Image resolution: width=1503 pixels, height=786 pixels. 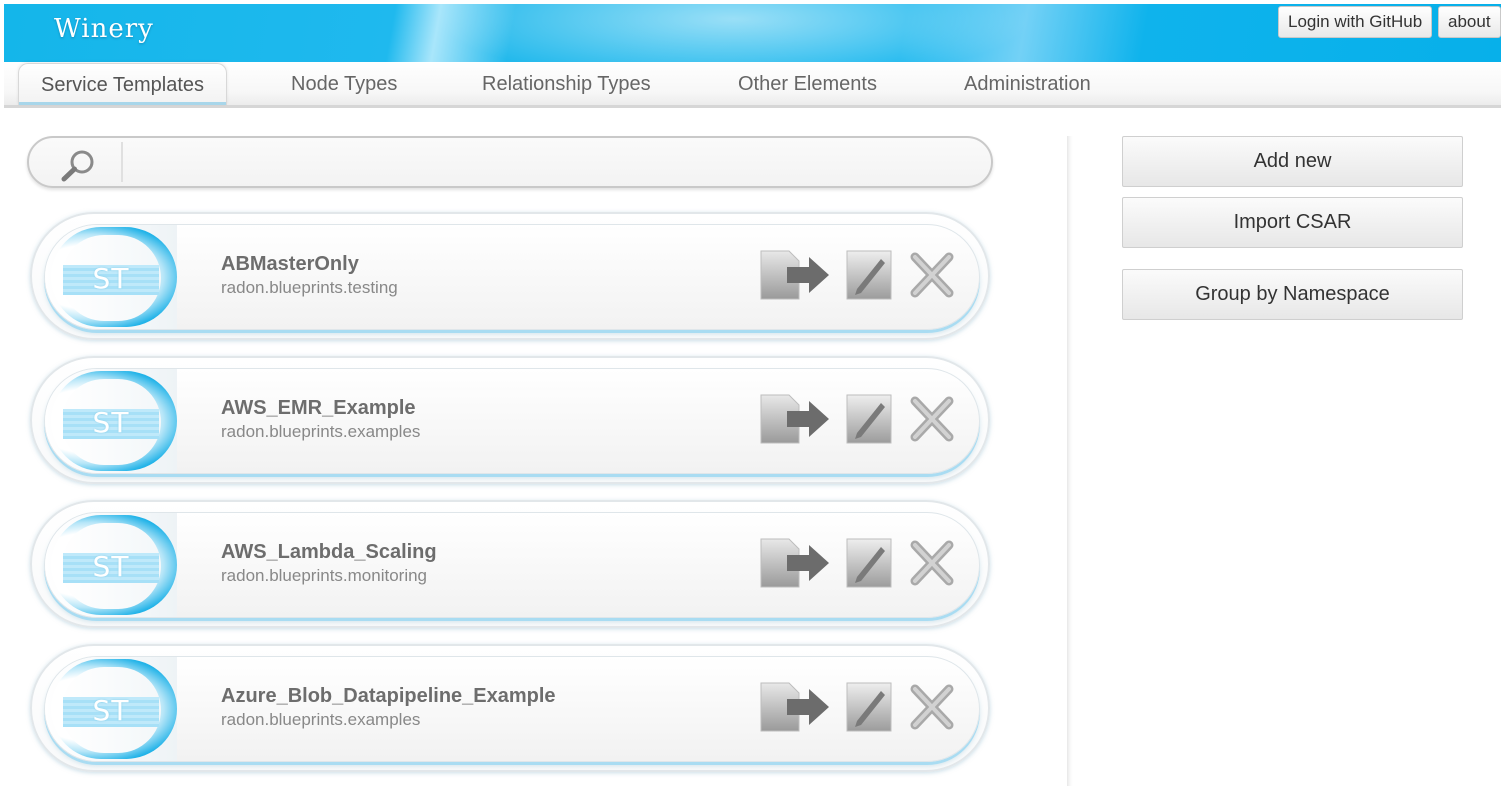 What do you see at coordinates (807, 88) in the screenshot?
I see `tab-other-elements: Other Elements` at bounding box center [807, 88].